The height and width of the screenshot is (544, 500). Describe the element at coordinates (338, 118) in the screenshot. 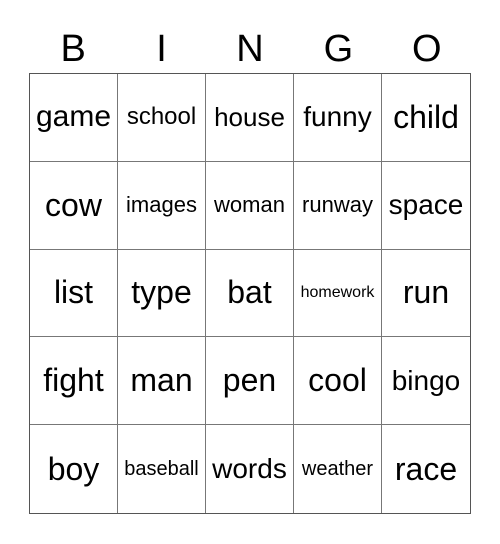

I see `bingo-cell: funny` at that location.